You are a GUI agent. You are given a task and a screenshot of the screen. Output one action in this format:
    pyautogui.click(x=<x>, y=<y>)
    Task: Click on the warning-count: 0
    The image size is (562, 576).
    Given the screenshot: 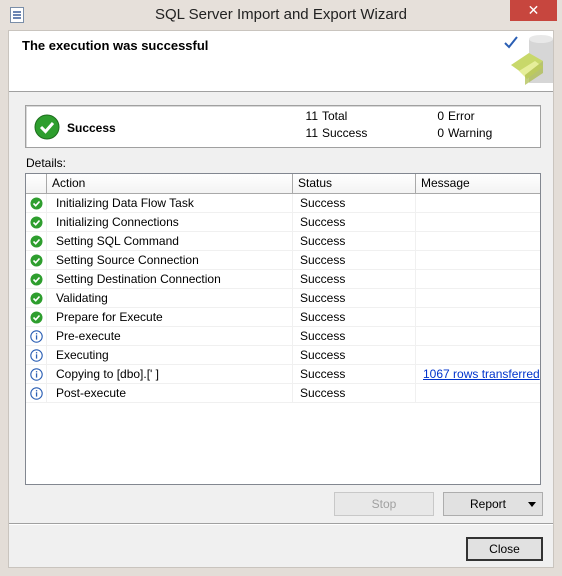 What is the action you would take?
    pyautogui.click(x=440, y=133)
    